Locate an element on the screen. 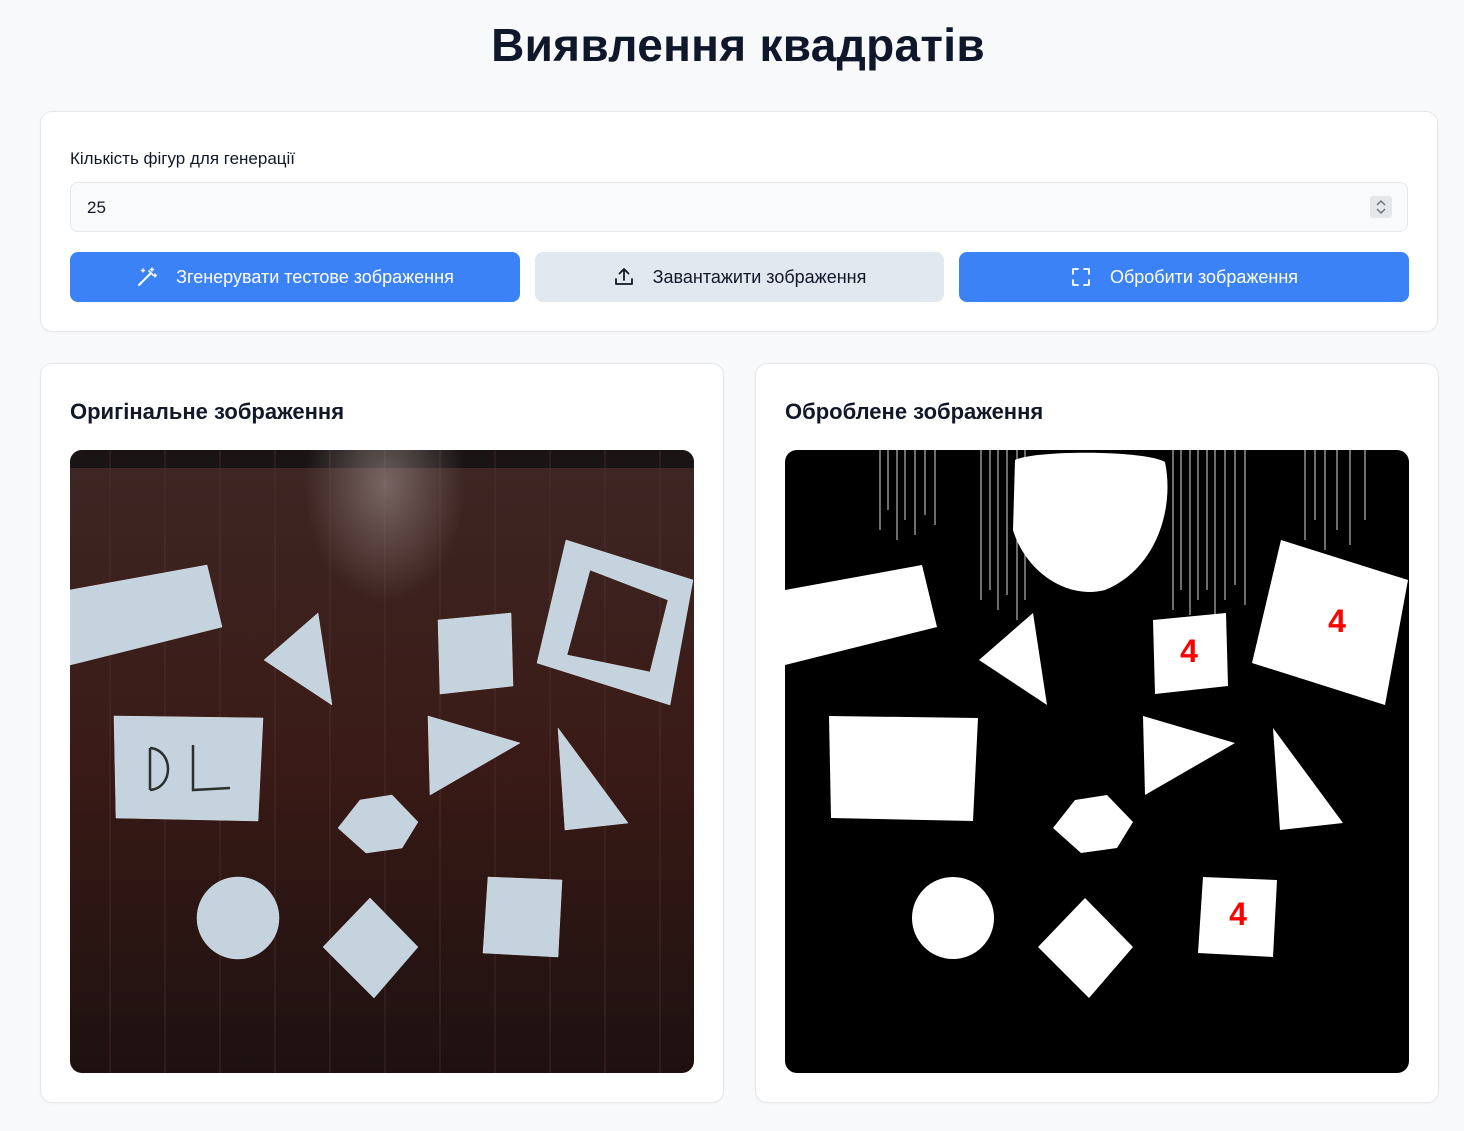  upload-image-button: Завантажити зображення is located at coordinates (739, 277).